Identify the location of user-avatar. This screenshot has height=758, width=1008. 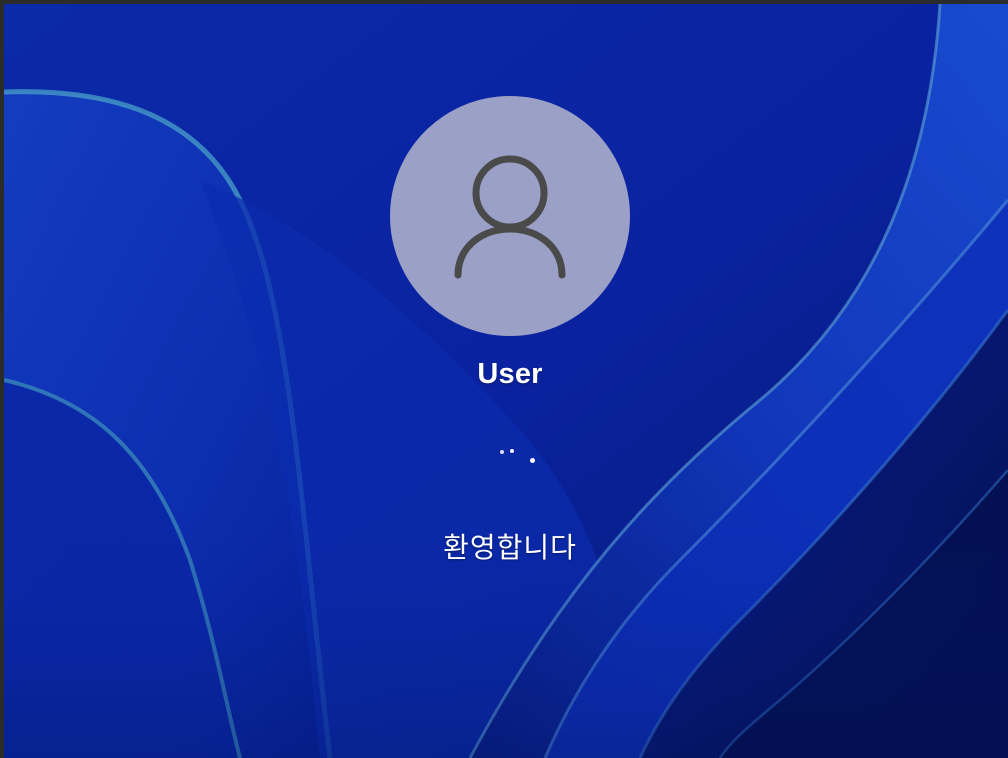
(510, 216).